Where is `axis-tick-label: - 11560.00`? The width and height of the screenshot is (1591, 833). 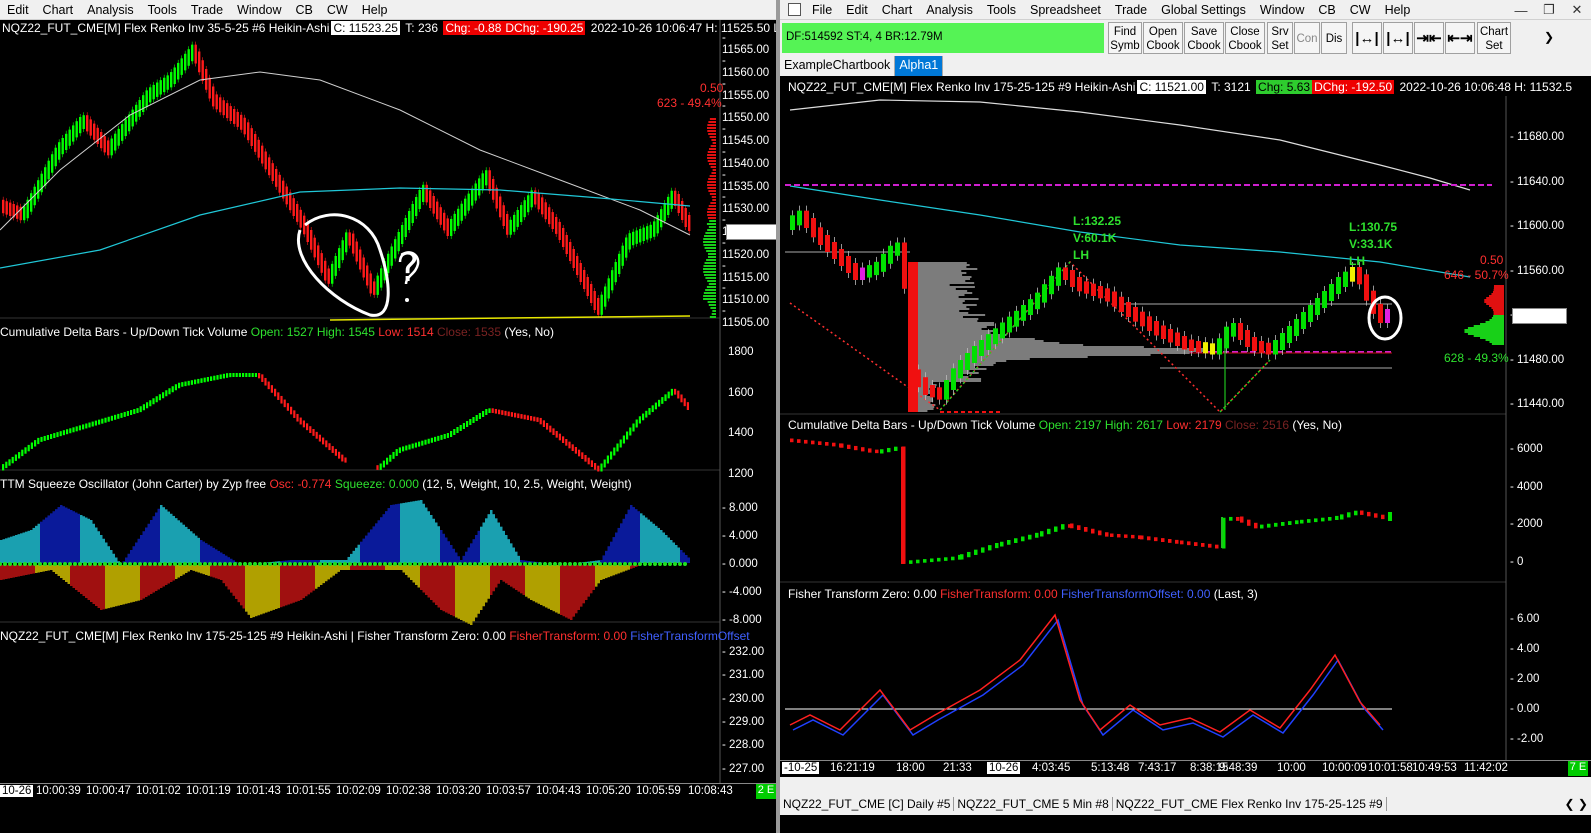
axis-tick-label: - 11560.00 is located at coordinates (749, 67).